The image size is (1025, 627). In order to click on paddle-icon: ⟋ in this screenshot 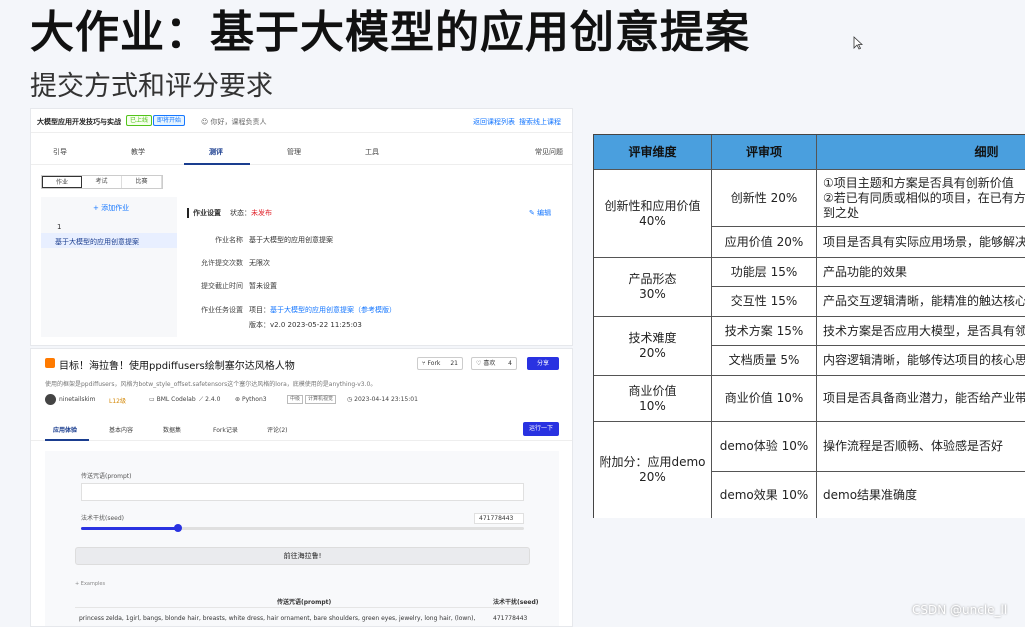, I will do `click(201, 399)`.